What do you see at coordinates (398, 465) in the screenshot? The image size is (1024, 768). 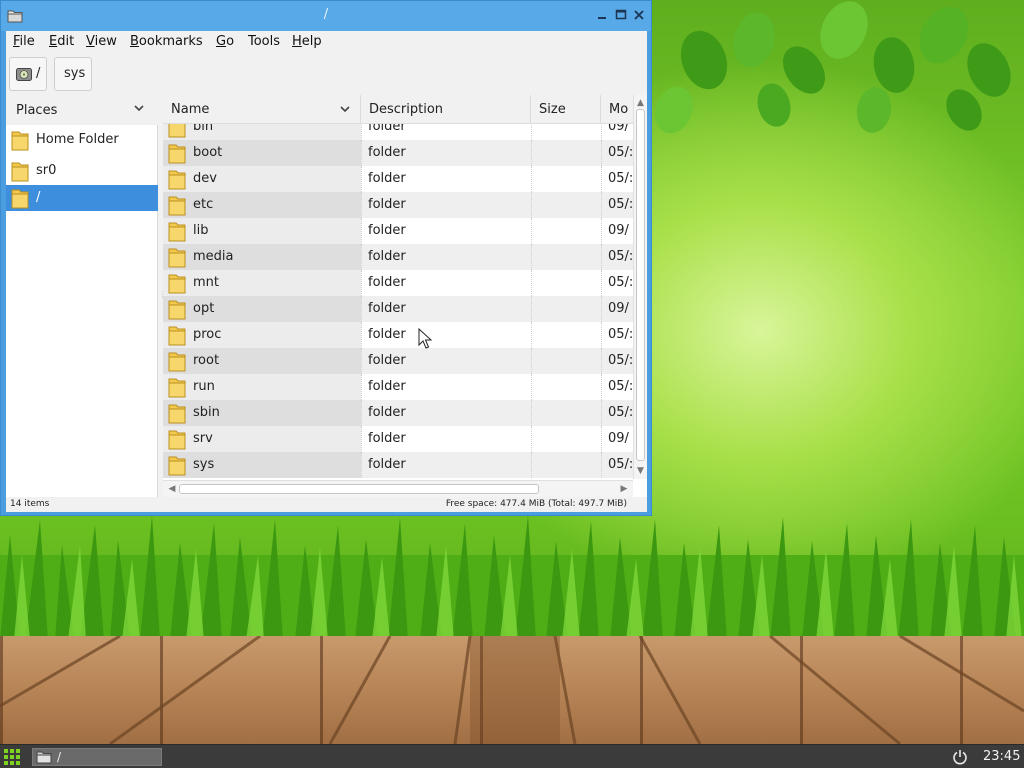 I see `table-row: sys folder 05/:` at bounding box center [398, 465].